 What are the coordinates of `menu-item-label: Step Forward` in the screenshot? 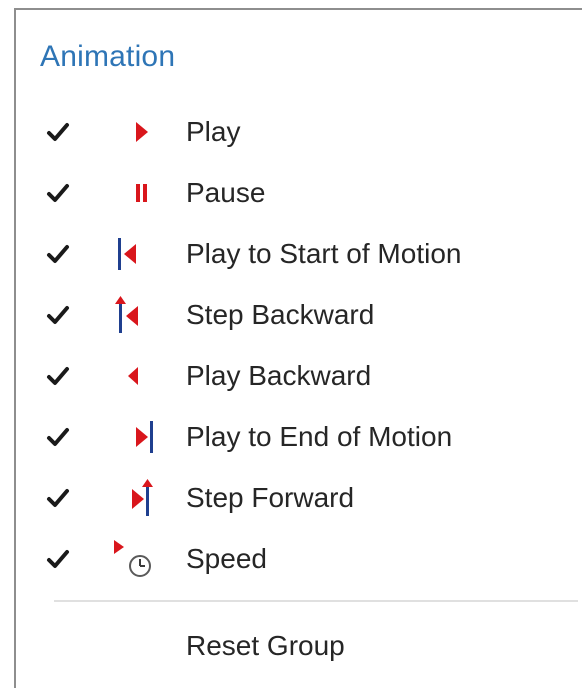 It's located at (270, 497).